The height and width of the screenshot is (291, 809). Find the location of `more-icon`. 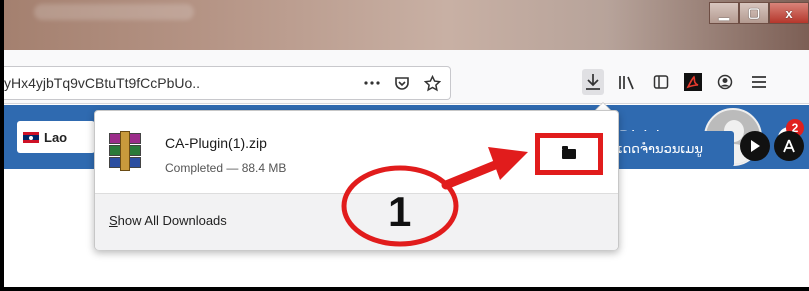

more-icon is located at coordinates (372, 83).